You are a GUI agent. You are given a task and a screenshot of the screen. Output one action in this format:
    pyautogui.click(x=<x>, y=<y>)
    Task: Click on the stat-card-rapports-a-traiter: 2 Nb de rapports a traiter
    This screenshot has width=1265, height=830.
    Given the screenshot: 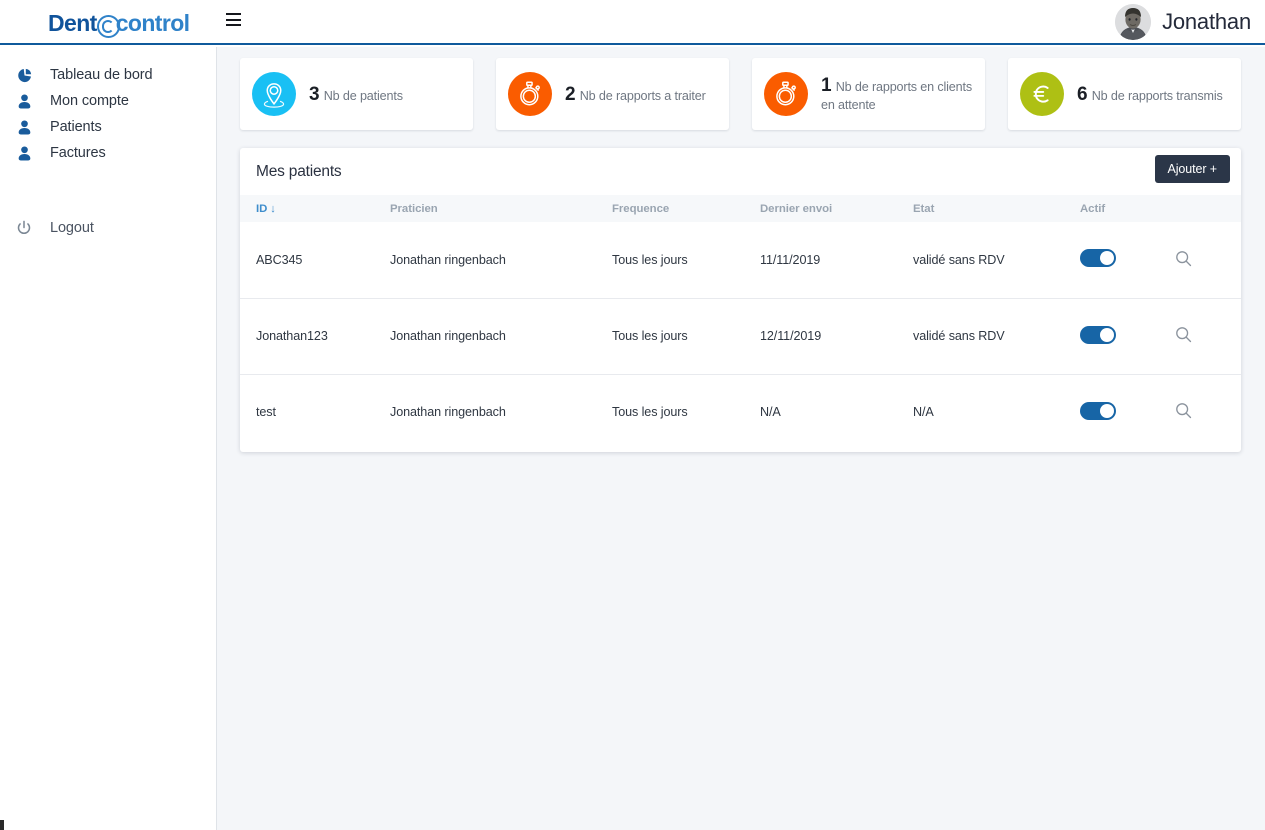 What is the action you would take?
    pyautogui.click(x=612, y=94)
    